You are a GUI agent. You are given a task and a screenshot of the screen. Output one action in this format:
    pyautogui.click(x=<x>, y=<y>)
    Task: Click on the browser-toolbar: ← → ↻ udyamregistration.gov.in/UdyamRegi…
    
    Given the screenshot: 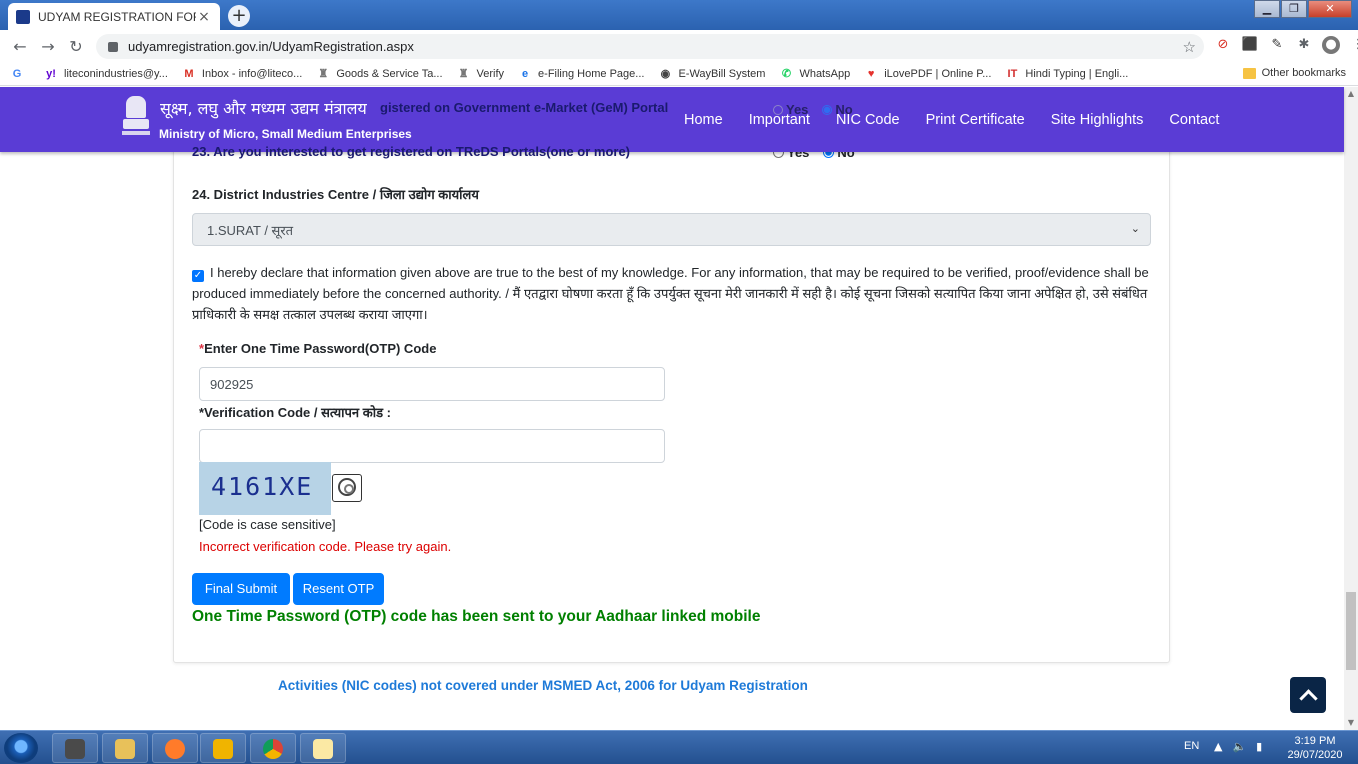 What is the action you would take?
    pyautogui.click(x=679, y=46)
    